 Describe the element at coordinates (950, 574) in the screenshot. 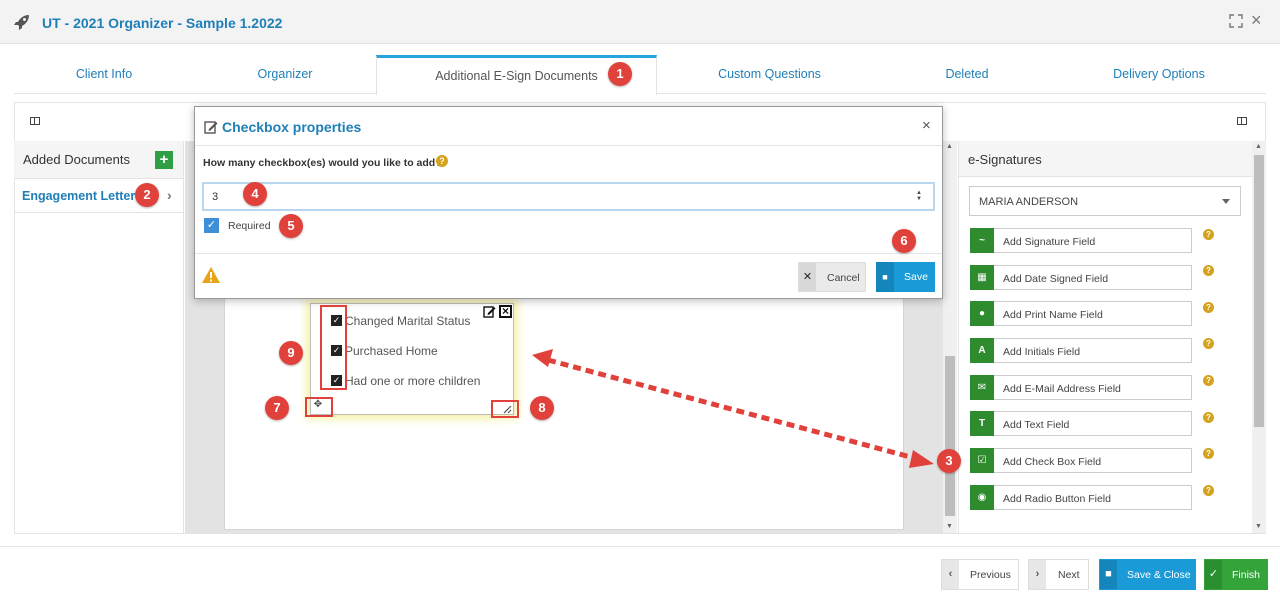

I see `chevron-left-icon: ‹` at that location.